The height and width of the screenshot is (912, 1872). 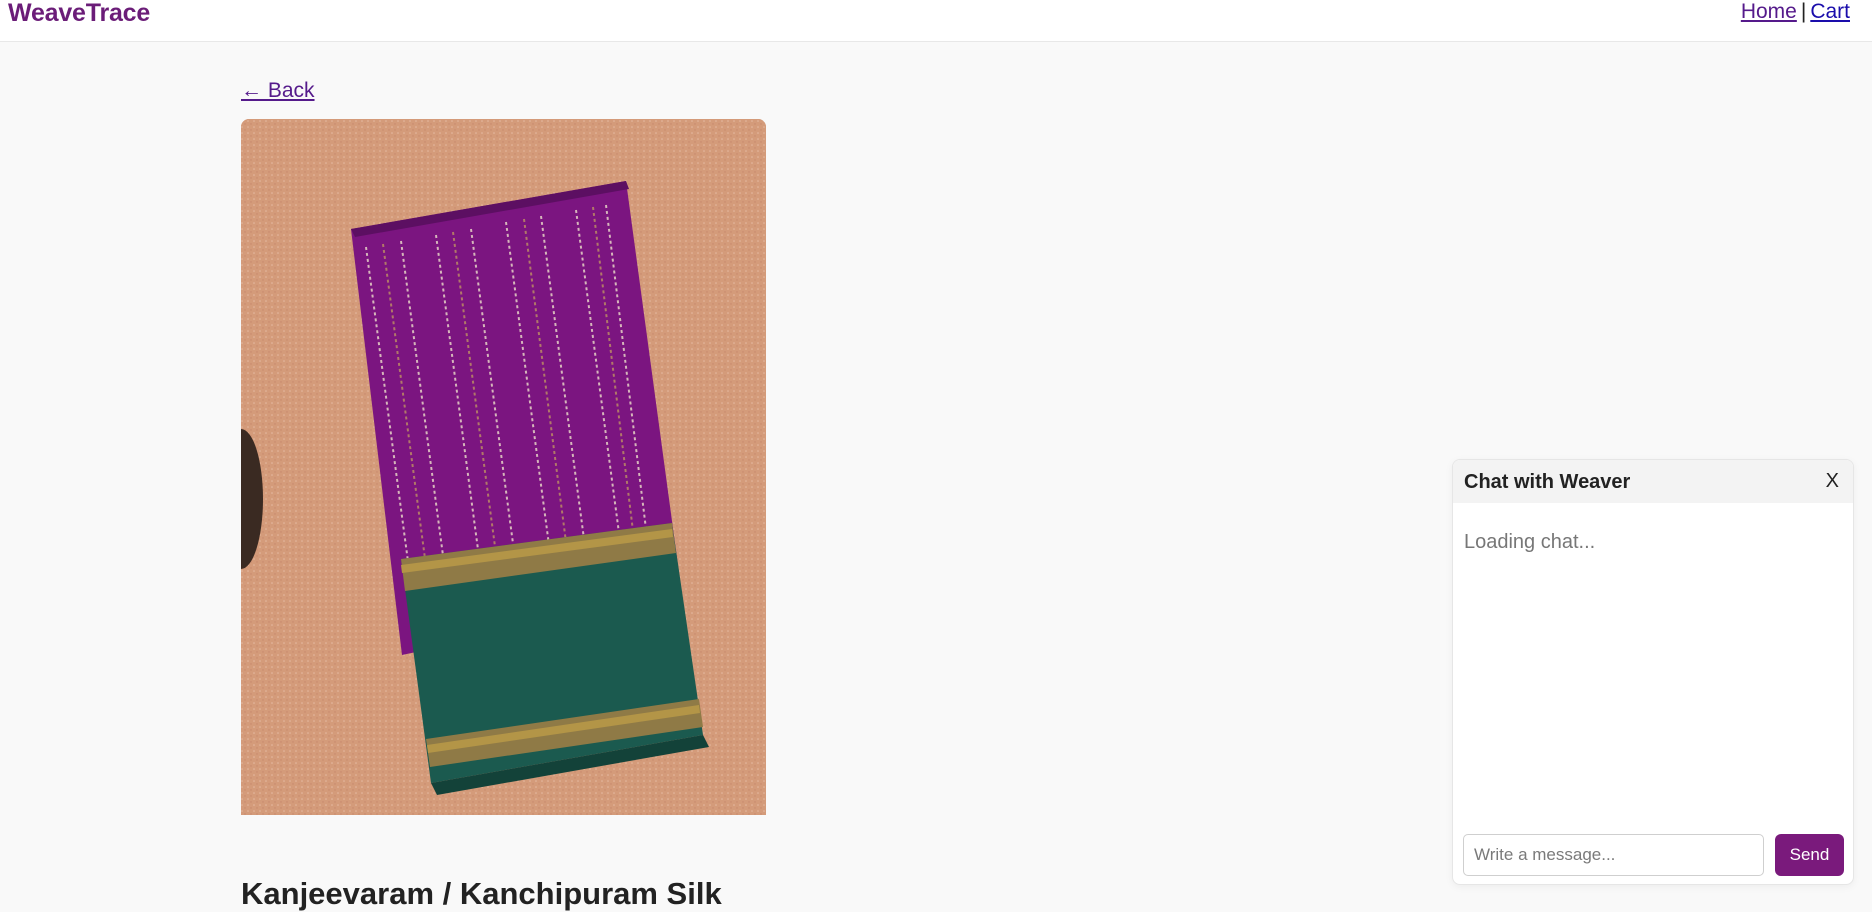 What do you see at coordinates (1809, 855) in the screenshot?
I see `chat-send-button: Send` at bounding box center [1809, 855].